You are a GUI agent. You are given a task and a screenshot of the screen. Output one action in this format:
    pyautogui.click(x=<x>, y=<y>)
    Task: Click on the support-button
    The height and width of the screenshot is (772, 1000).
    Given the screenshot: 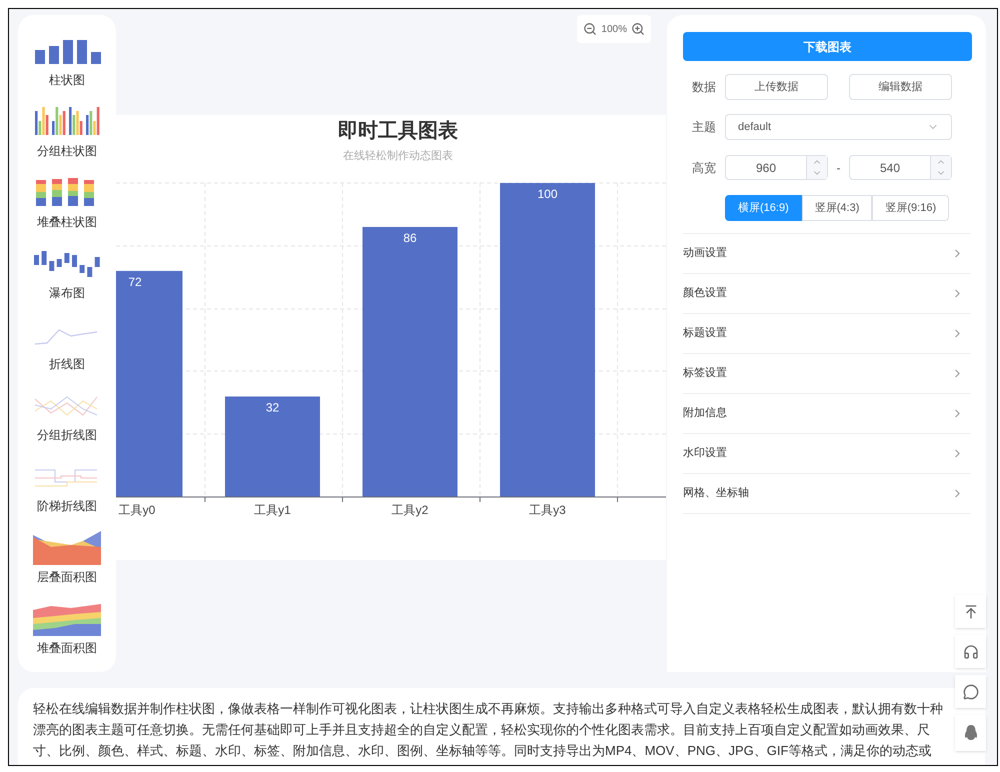 What is the action you would take?
    pyautogui.click(x=970, y=651)
    